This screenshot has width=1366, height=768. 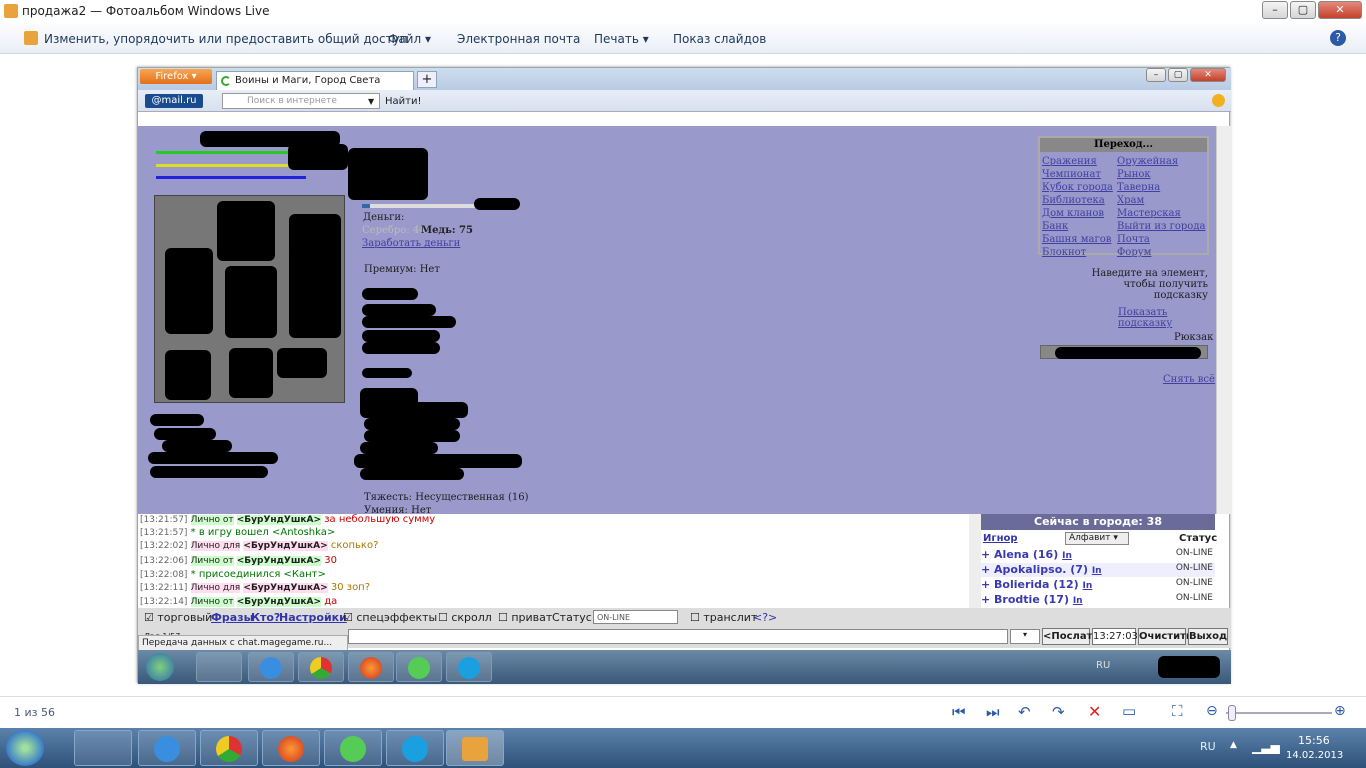 What do you see at coordinates (1077, 187) in the screenshot?
I see `nav-link: Кубок города` at bounding box center [1077, 187].